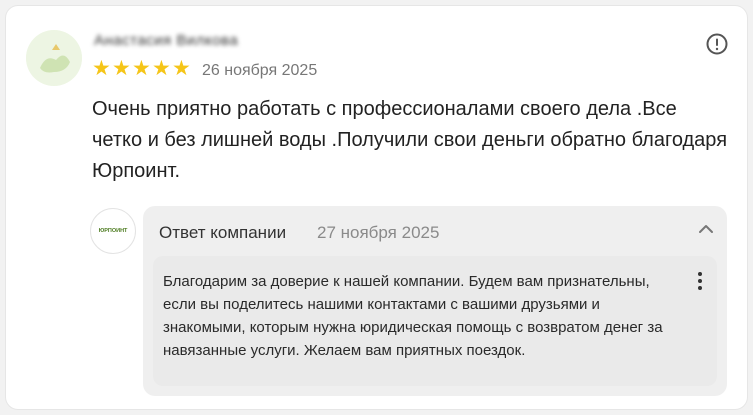 This screenshot has width=753, height=415. I want to click on chevron-up-icon, so click(706, 229).